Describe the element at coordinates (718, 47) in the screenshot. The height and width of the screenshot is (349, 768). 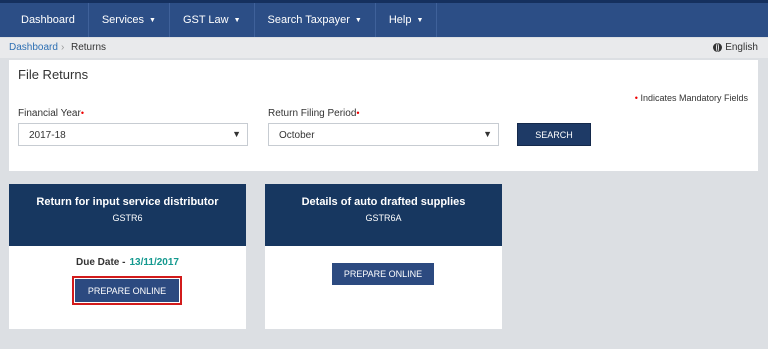
I see `globe-icon` at that location.